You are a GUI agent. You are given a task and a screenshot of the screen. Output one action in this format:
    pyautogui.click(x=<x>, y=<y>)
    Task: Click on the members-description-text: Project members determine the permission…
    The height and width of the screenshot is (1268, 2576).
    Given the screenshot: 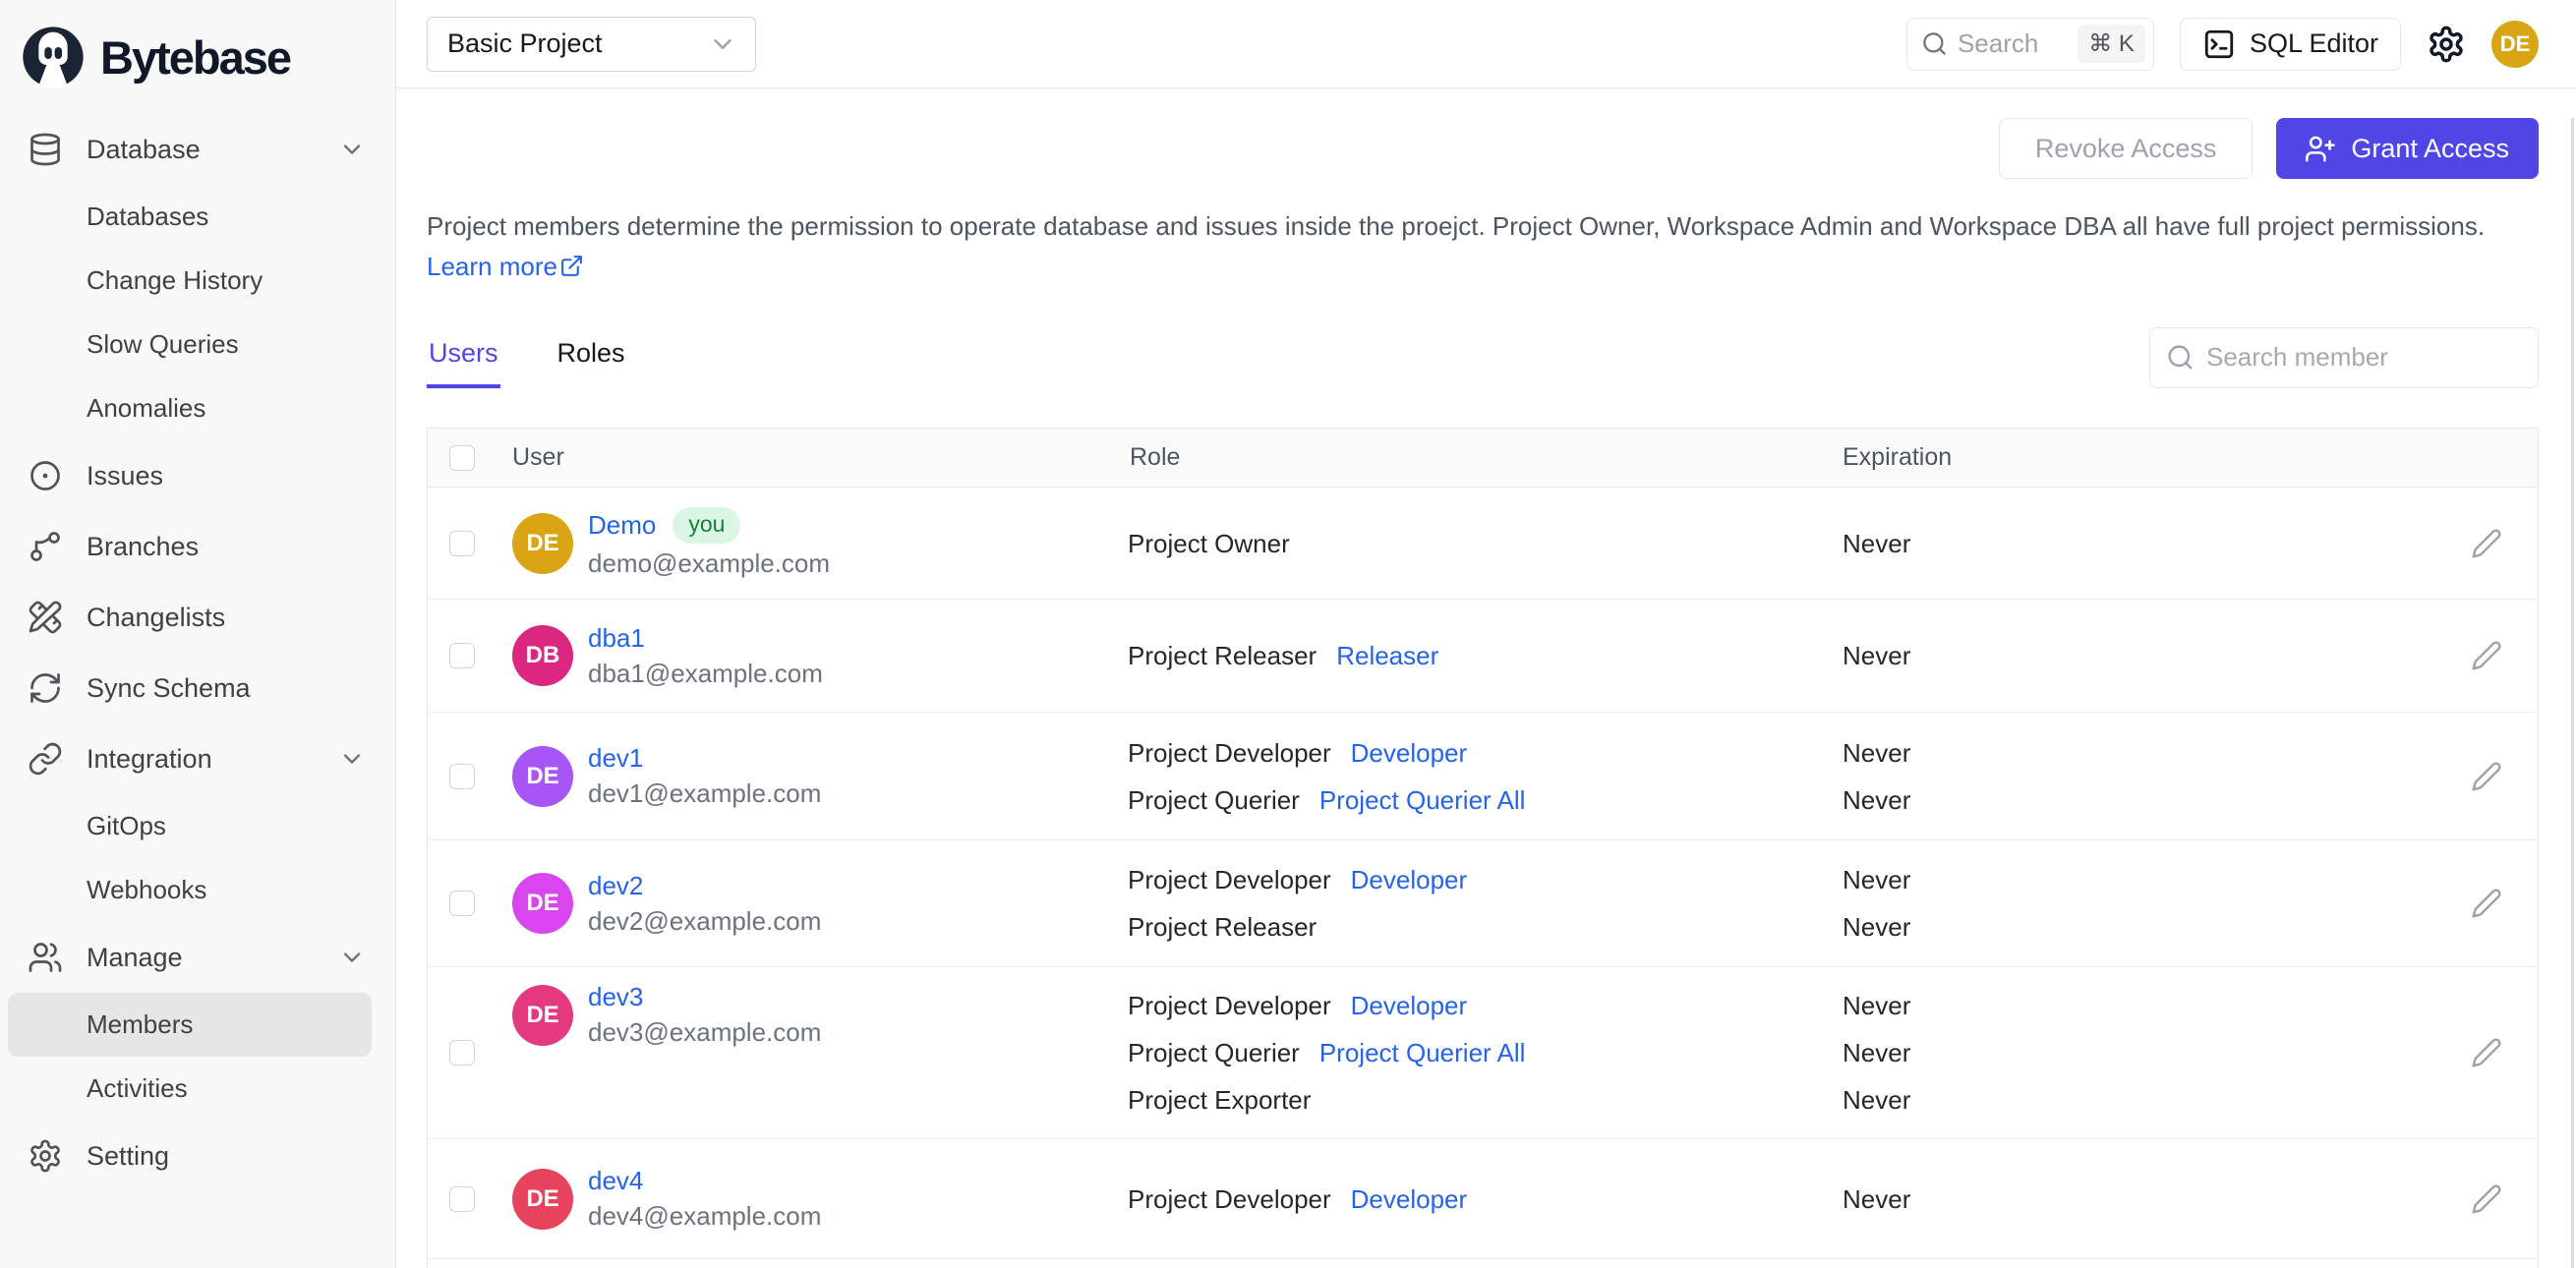 What is the action you would take?
    pyautogui.click(x=1456, y=226)
    